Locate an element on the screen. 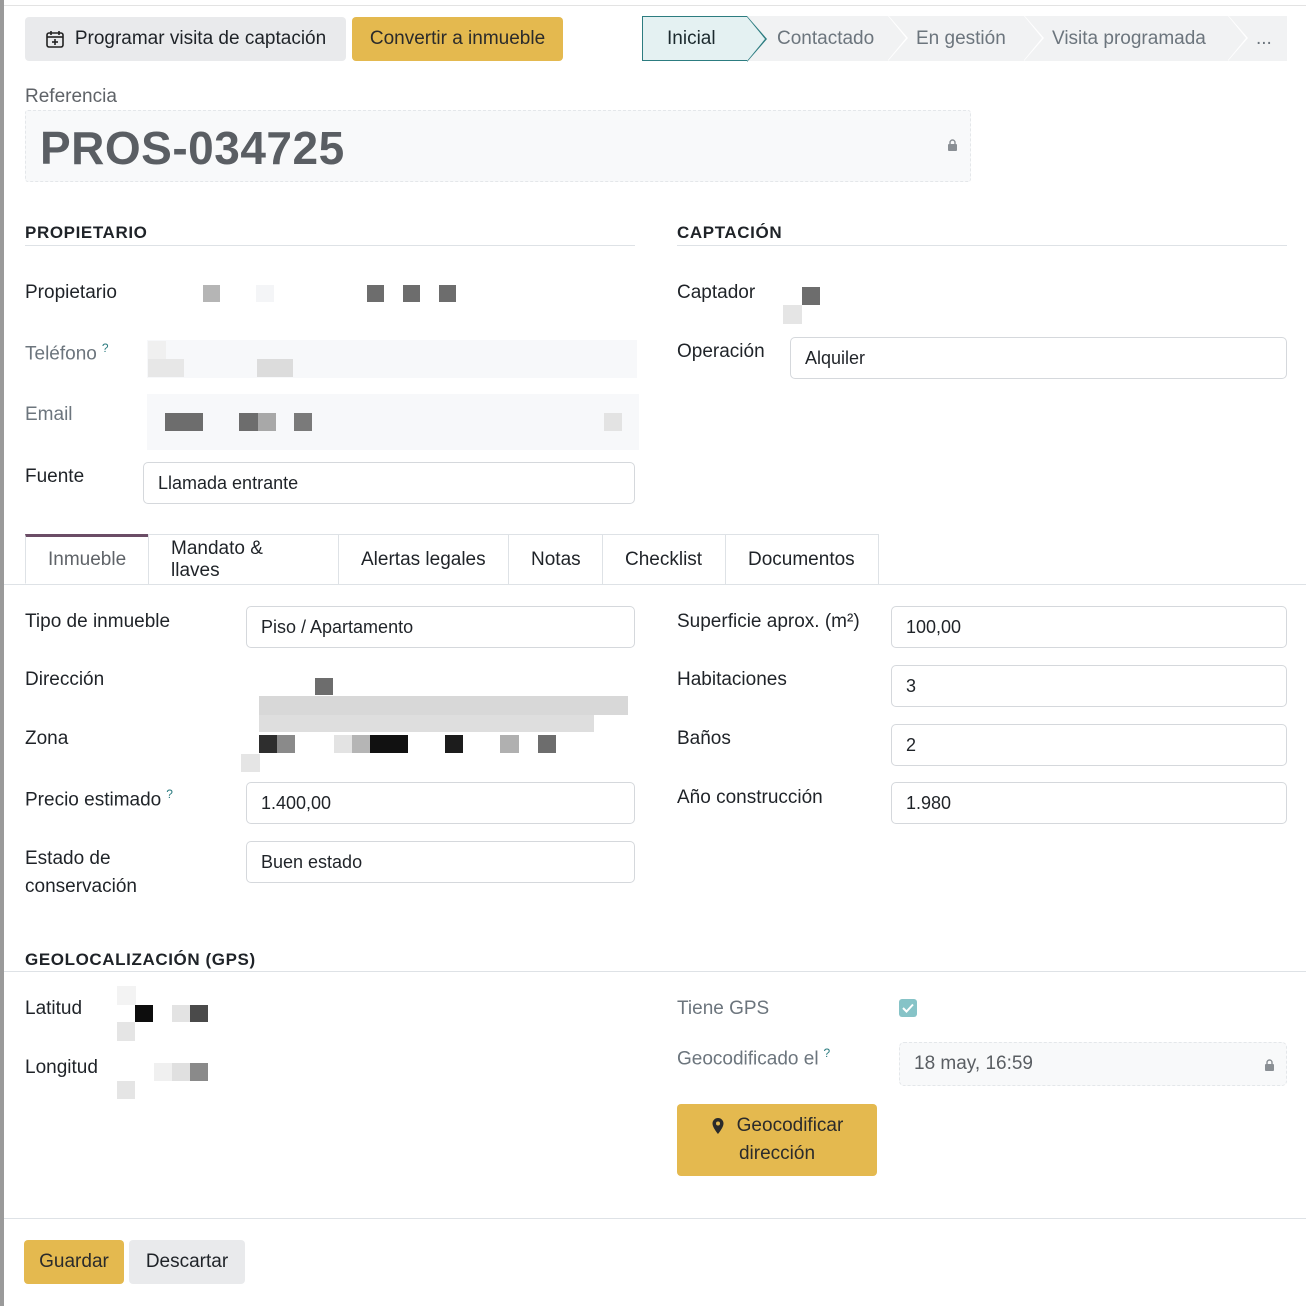 The width and height of the screenshot is (1306, 1306). owner-section-rule is located at coordinates (330, 245).